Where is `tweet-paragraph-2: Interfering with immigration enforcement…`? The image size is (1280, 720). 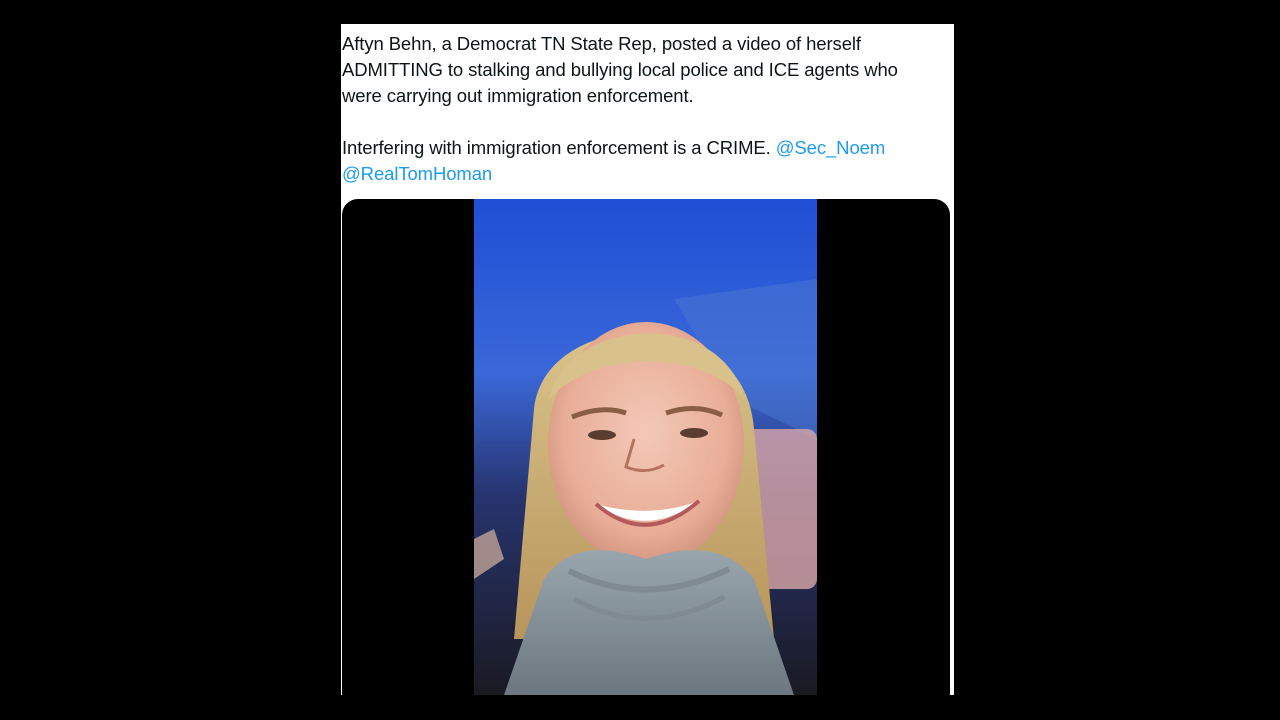 tweet-paragraph-2: Interfering with immigration enforcement… is located at coordinates (642, 161).